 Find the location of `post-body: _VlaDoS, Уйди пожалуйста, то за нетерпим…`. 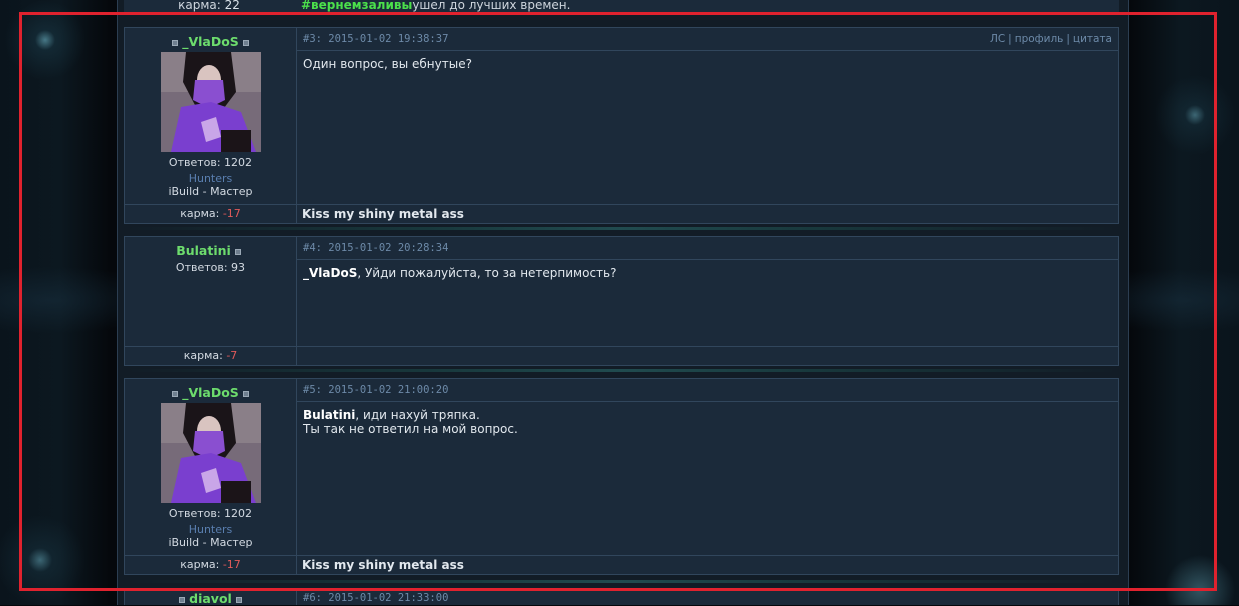

post-body: _VlaDoS, Уйди пожалуйста, то за нетерпим… is located at coordinates (460, 273).